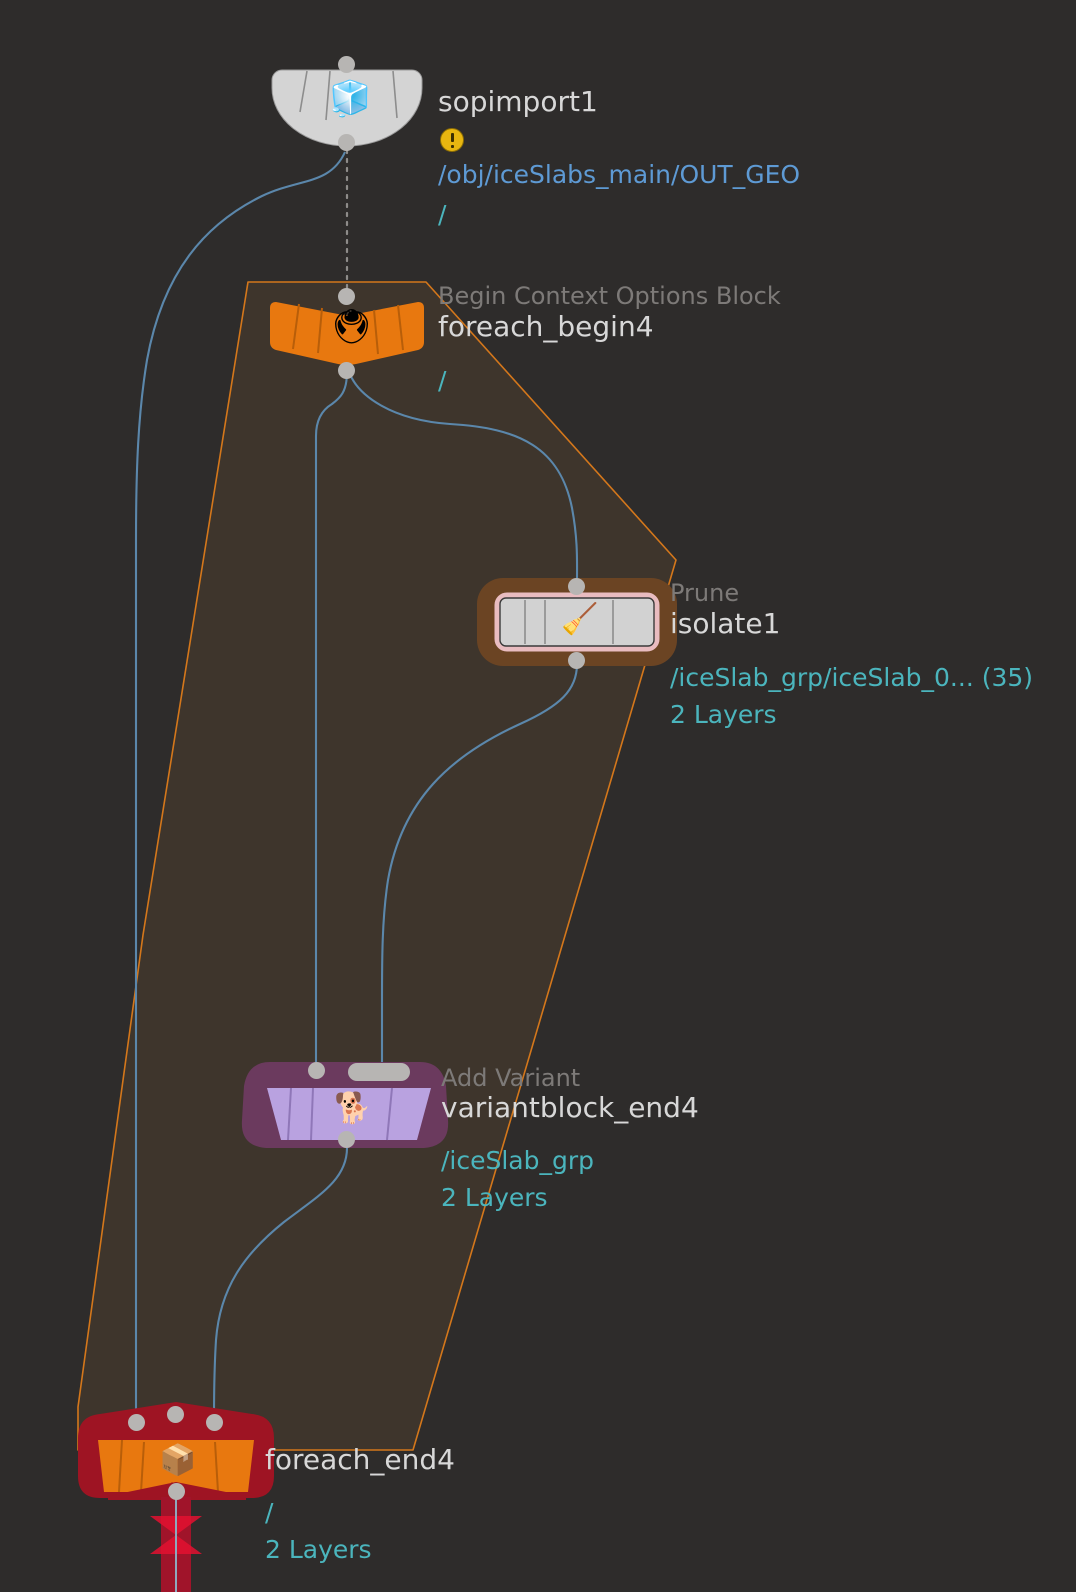  I want to click on node-path-sopimport1-secondary: /, so click(442, 214).